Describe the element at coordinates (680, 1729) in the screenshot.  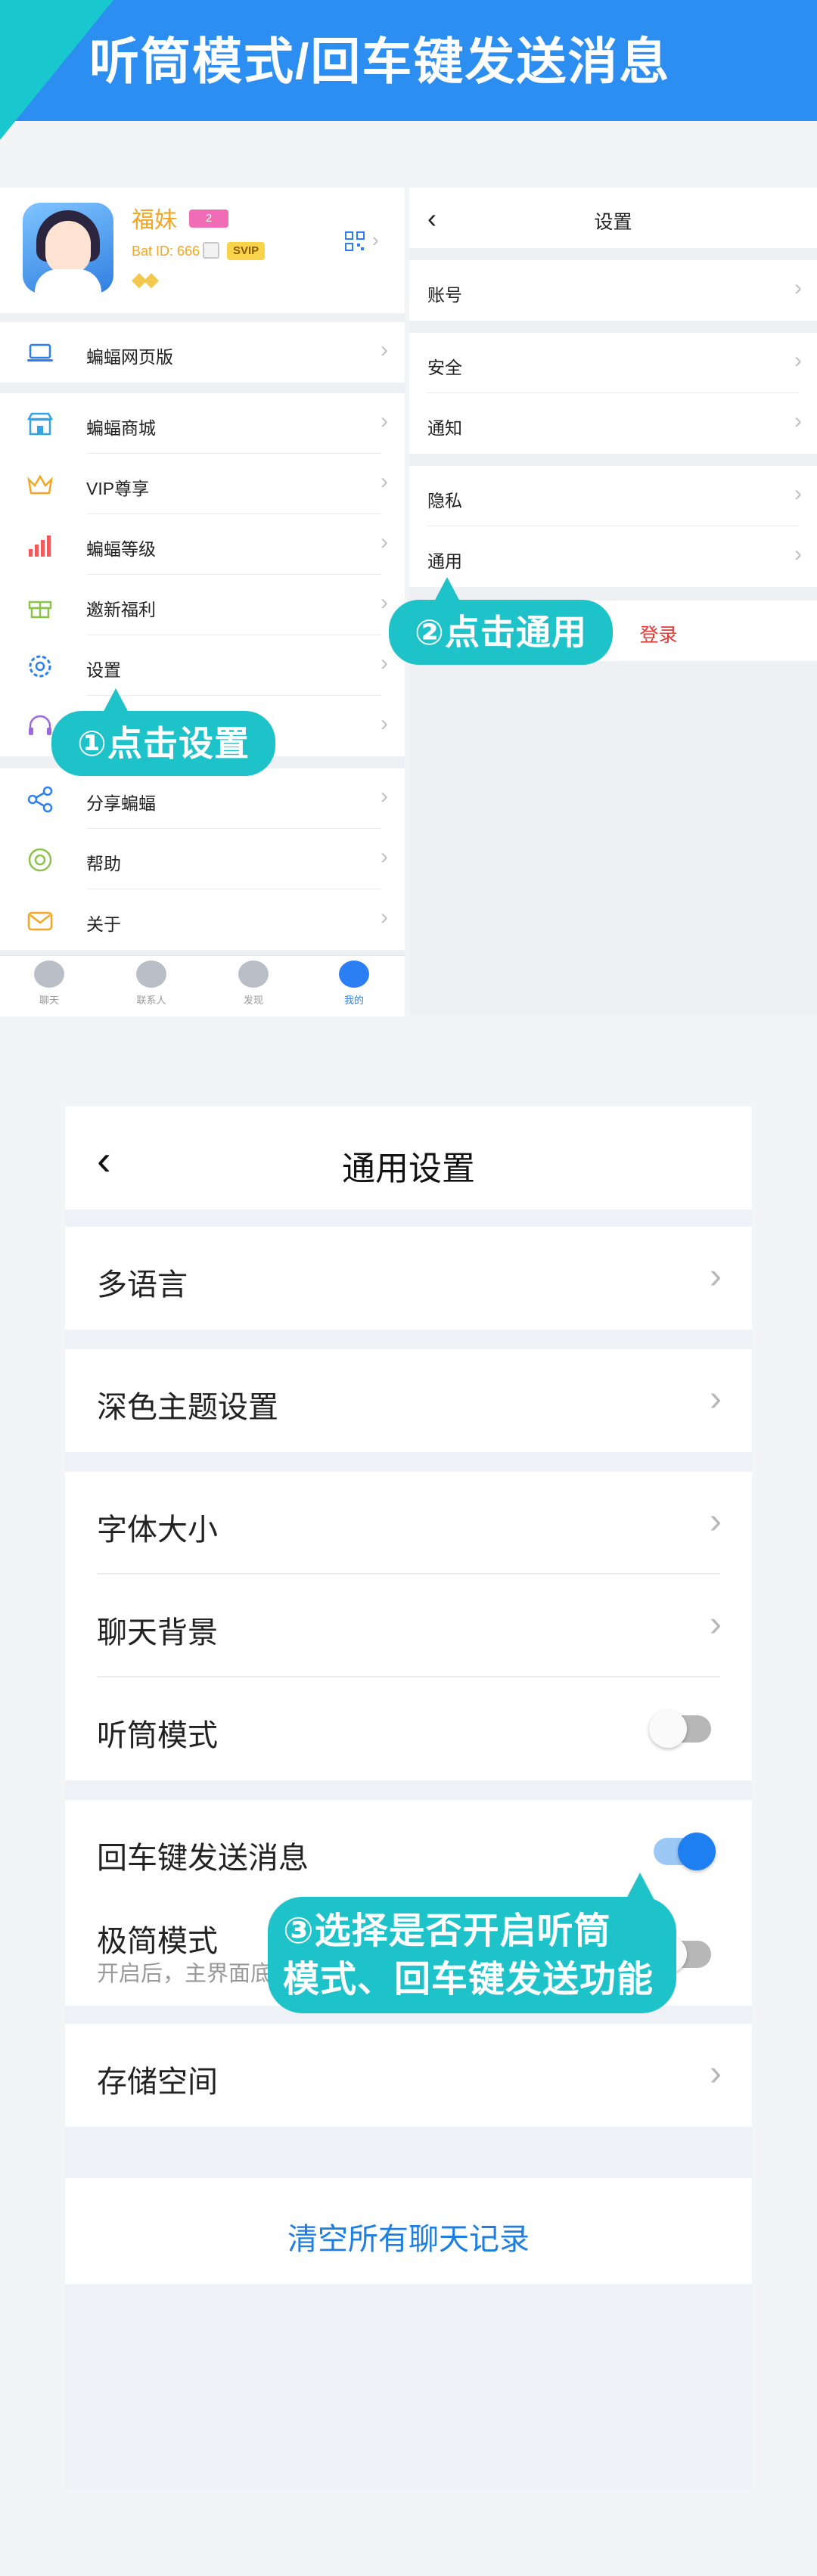
I see `earpiece-mode-toggle` at that location.